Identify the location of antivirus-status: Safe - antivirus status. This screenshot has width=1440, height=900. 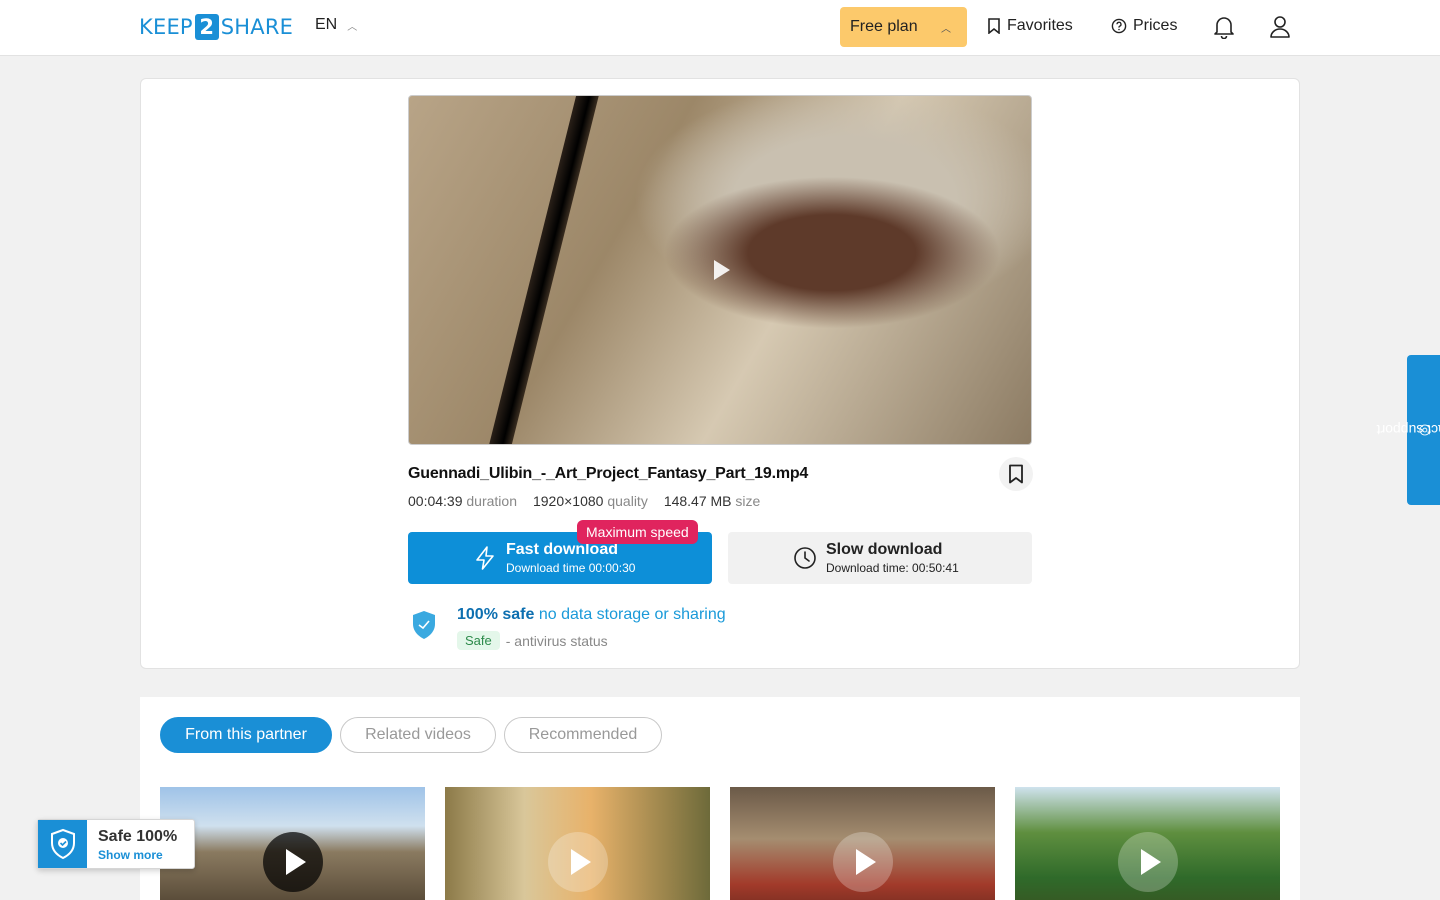
(532, 640).